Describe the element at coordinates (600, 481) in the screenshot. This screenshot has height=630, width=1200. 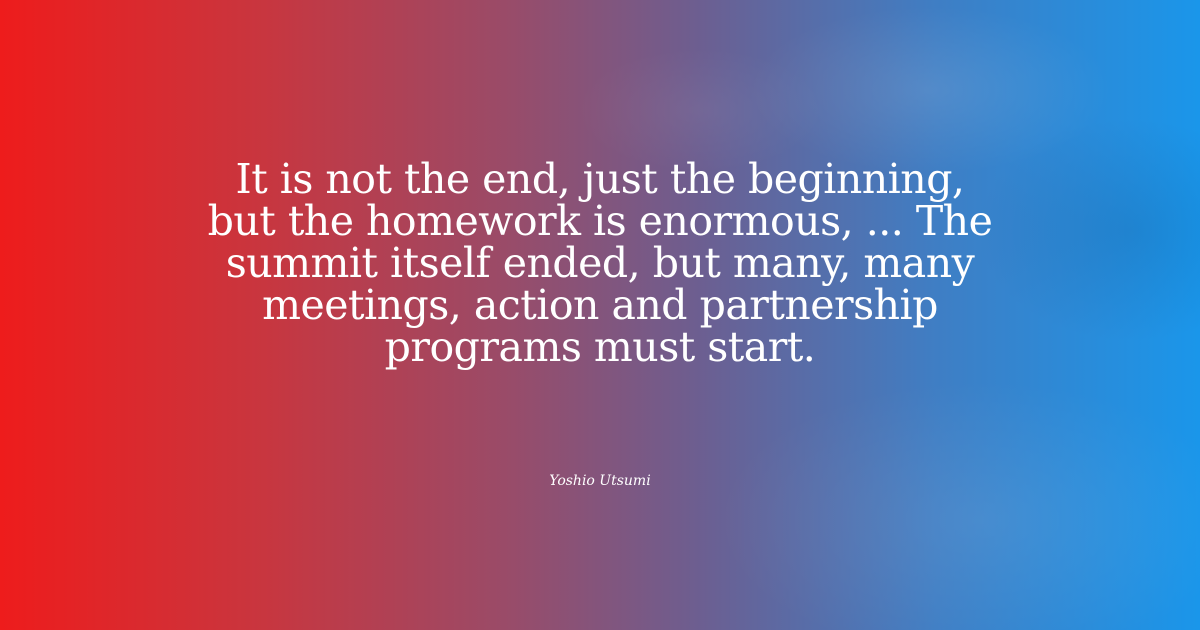
I see `quote-author: Yoshio Utsumi` at that location.